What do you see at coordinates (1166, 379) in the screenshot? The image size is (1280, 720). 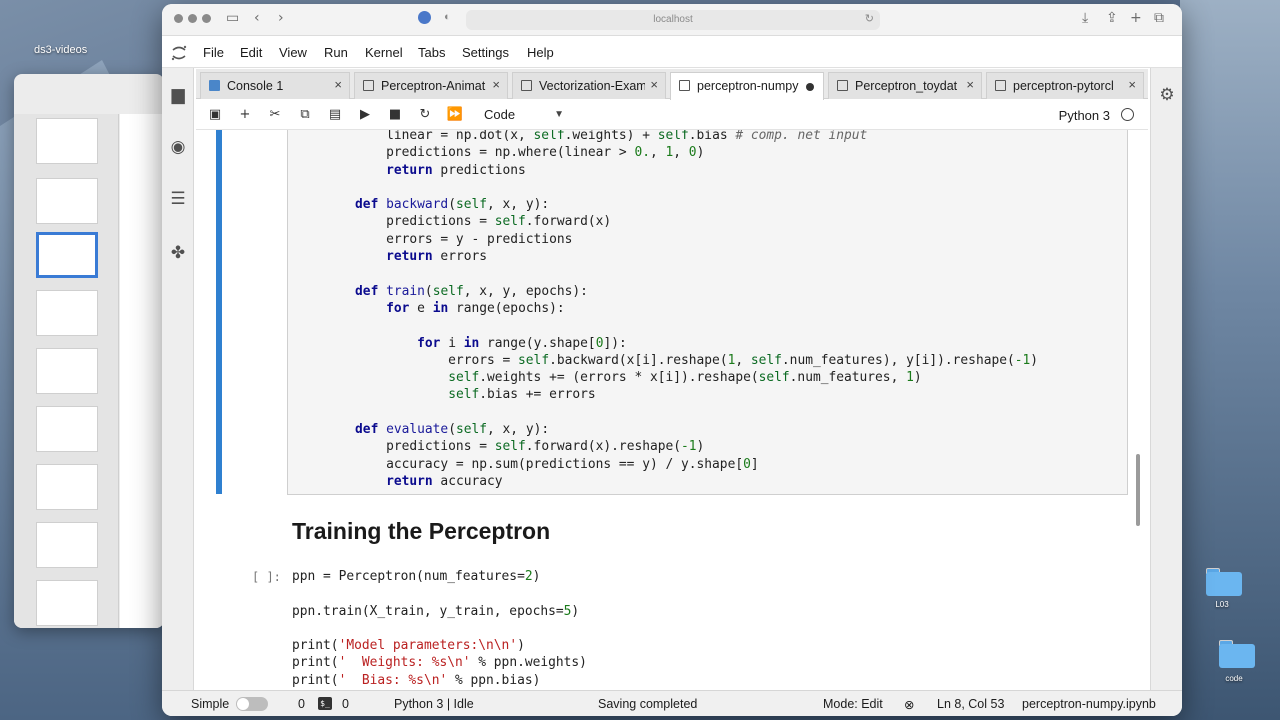 I see `property-sidebar: ⚙` at bounding box center [1166, 379].